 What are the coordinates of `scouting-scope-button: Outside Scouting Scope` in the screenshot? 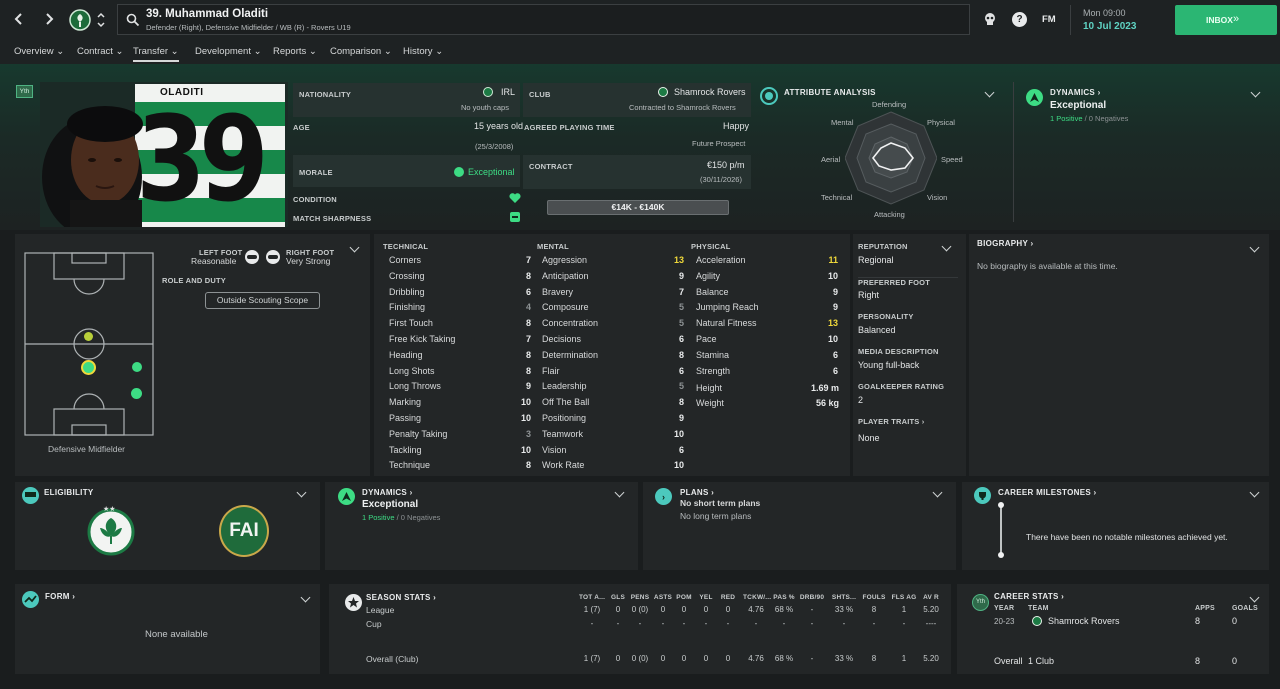 It's located at (262, 300).